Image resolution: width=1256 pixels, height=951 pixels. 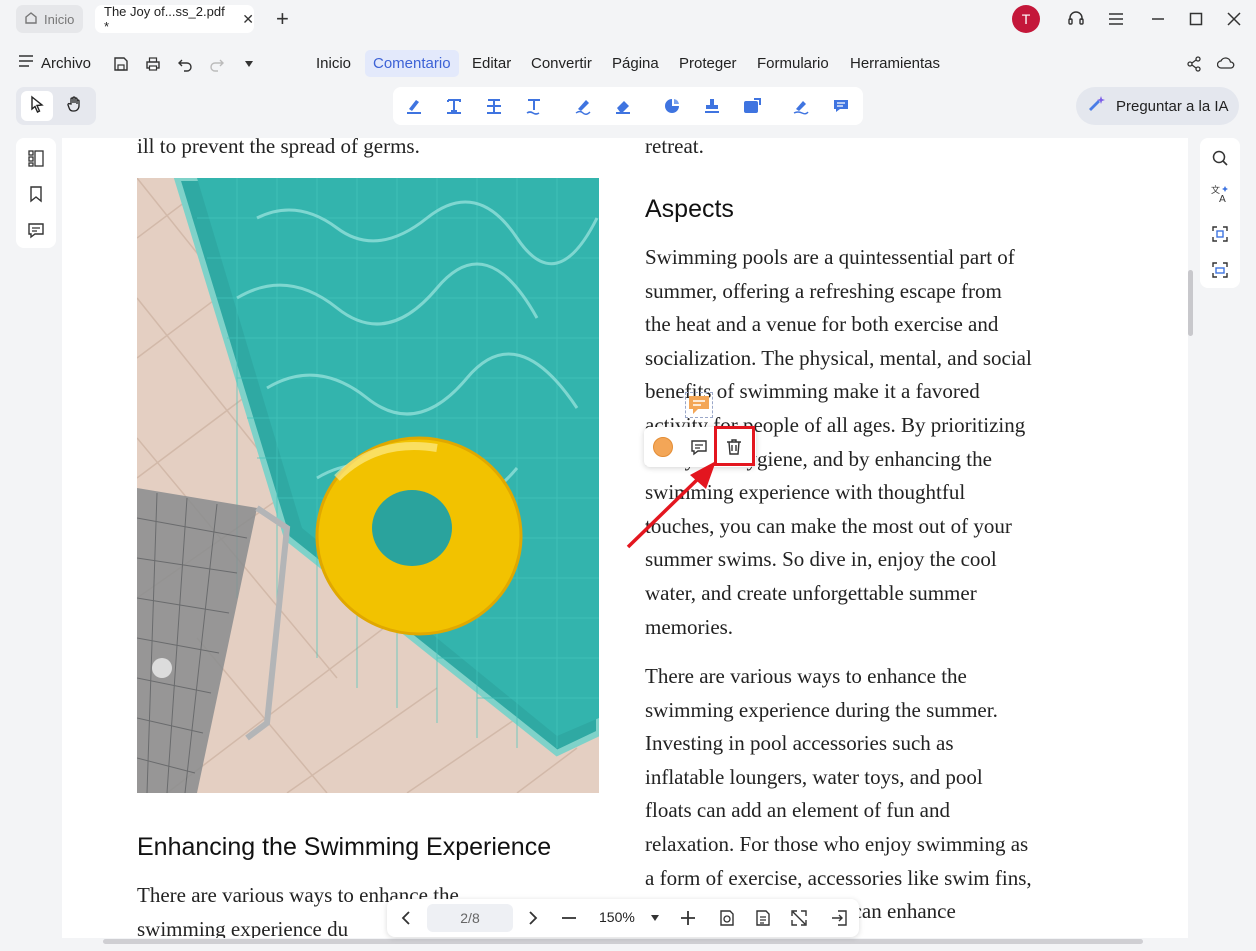 I want to click on page-navigation-bar: 2/8 150%, so click(x=623, y=918).